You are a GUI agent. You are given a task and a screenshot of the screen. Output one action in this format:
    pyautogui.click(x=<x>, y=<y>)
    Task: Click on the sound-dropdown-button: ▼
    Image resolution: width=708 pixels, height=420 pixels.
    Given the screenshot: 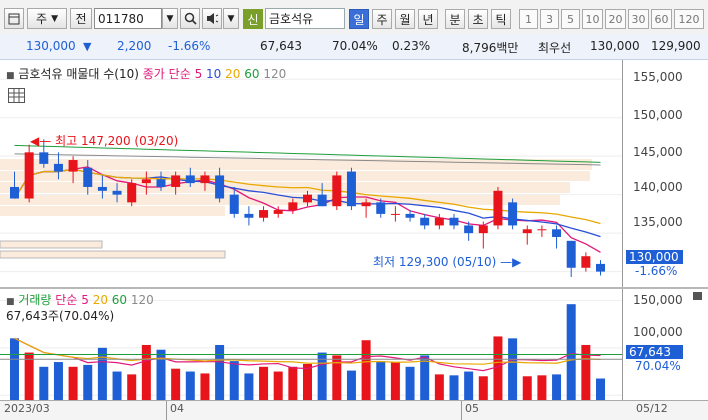 What is the action you would take?
    pyautogui.click(x=231, y=18)
    